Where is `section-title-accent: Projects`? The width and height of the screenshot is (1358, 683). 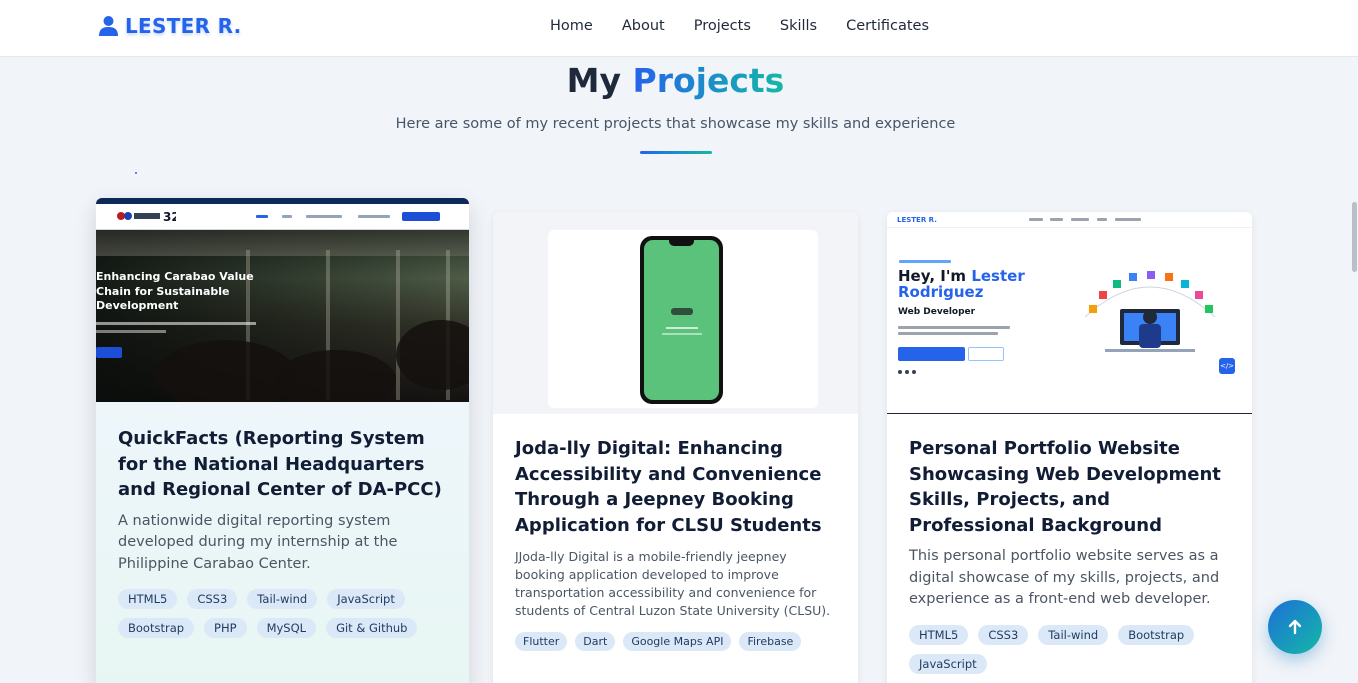
section-title-accent: Projects is located at coordinates (708, 80).